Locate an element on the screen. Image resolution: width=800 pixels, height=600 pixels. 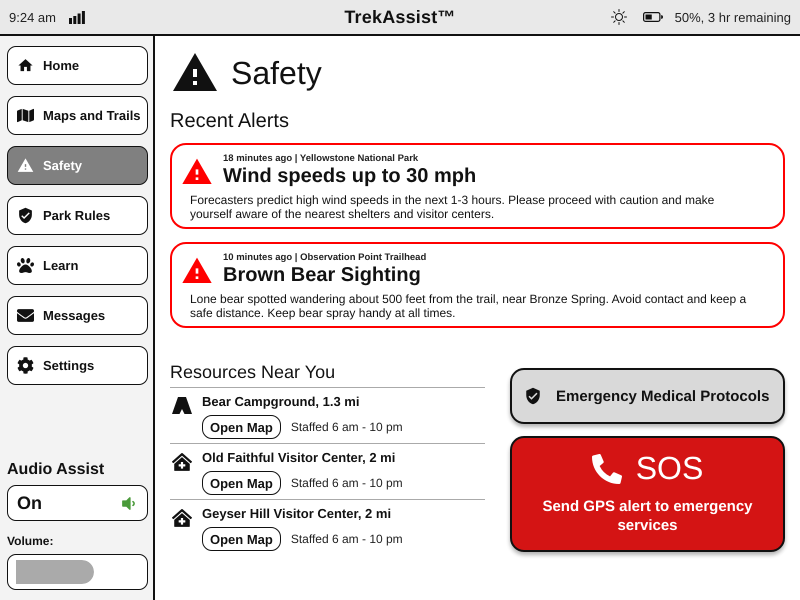
sos-caption: Send GPS alert to emergency services is located at coordinates (647, 516).